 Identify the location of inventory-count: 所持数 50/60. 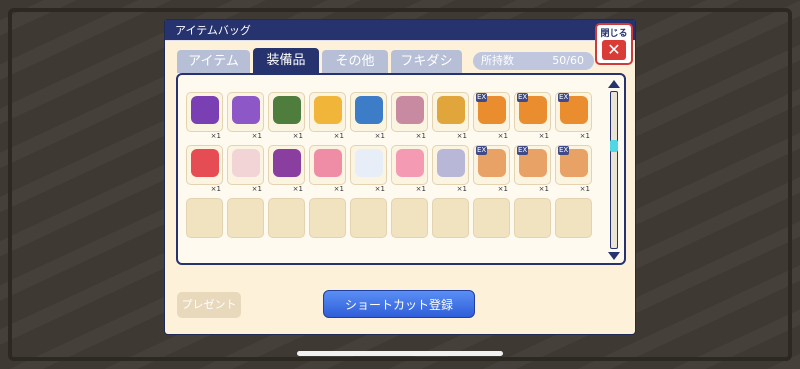
(533, 61).